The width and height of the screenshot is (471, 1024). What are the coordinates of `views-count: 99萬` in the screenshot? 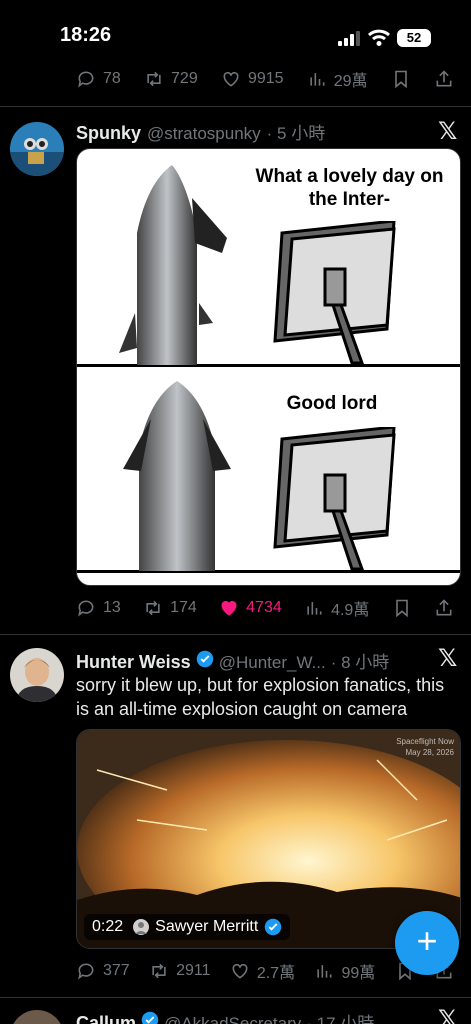 It's located at (358, 973).